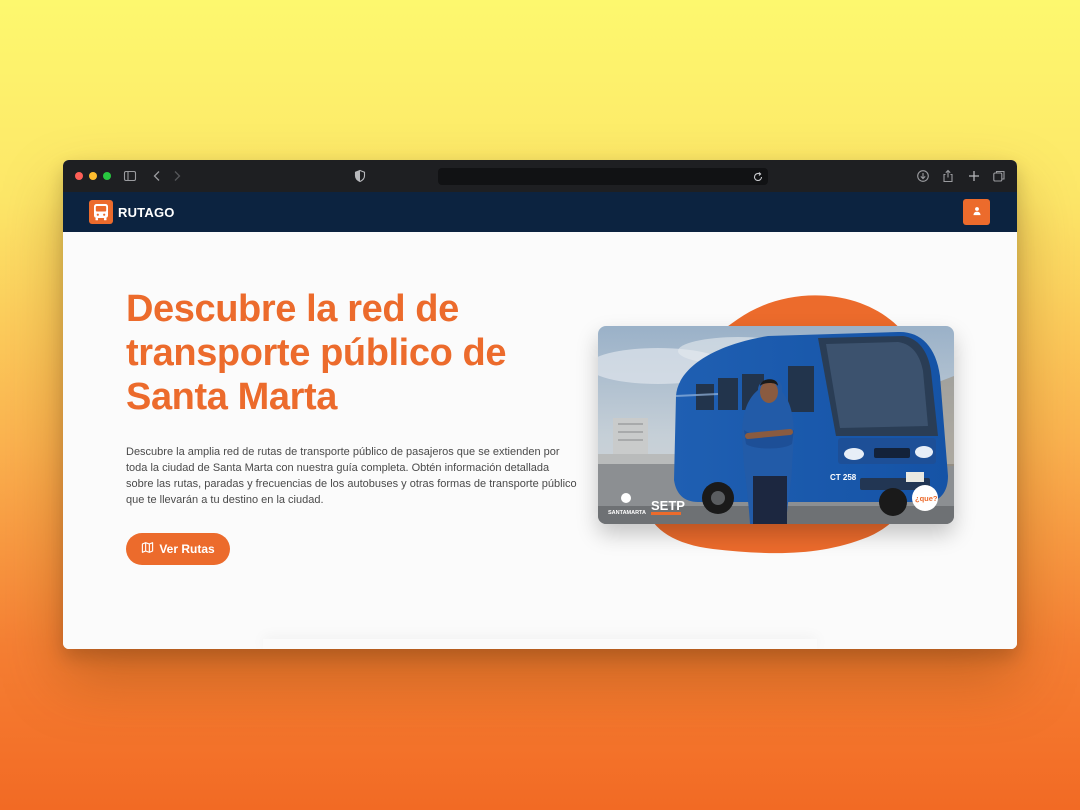 This screenshot has width=1080, height=810. Describe the element at coordinates (923, 176) in the screenshot. I see `download-icon` at that location.